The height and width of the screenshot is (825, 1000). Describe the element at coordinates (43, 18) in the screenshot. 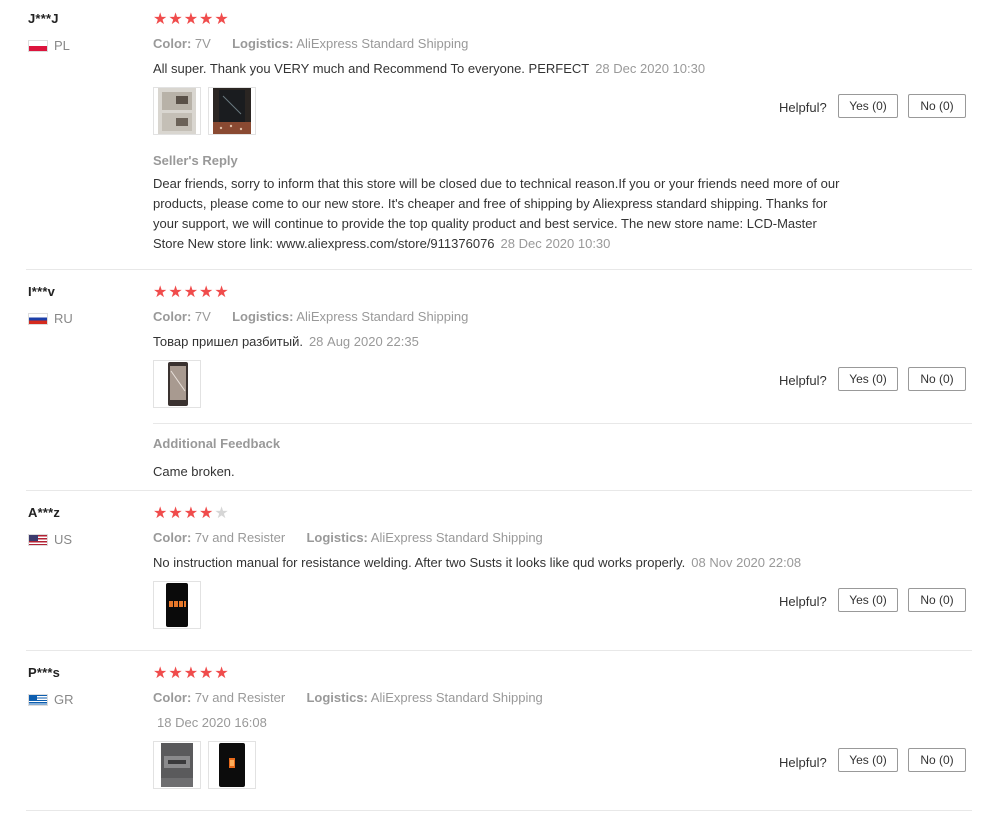

I see `reviewer-name: J***J` at that location.